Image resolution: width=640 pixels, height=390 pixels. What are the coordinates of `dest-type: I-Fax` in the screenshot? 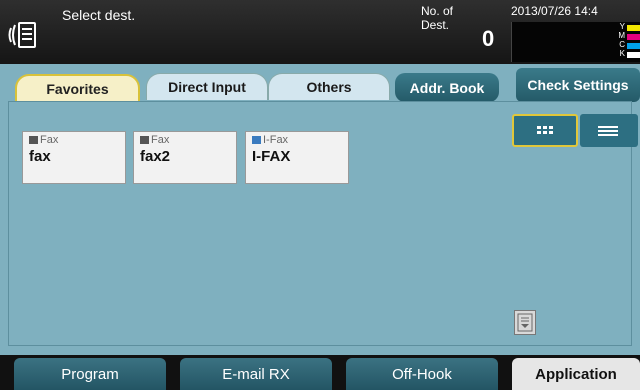 It's located at (270, 140).